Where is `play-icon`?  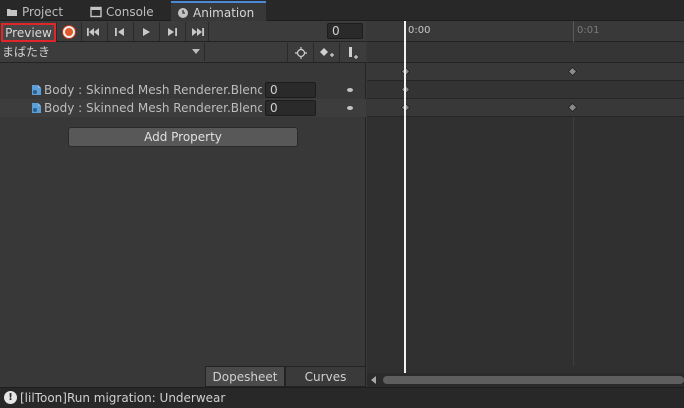 play-icon is located at coordinates (146, 31).